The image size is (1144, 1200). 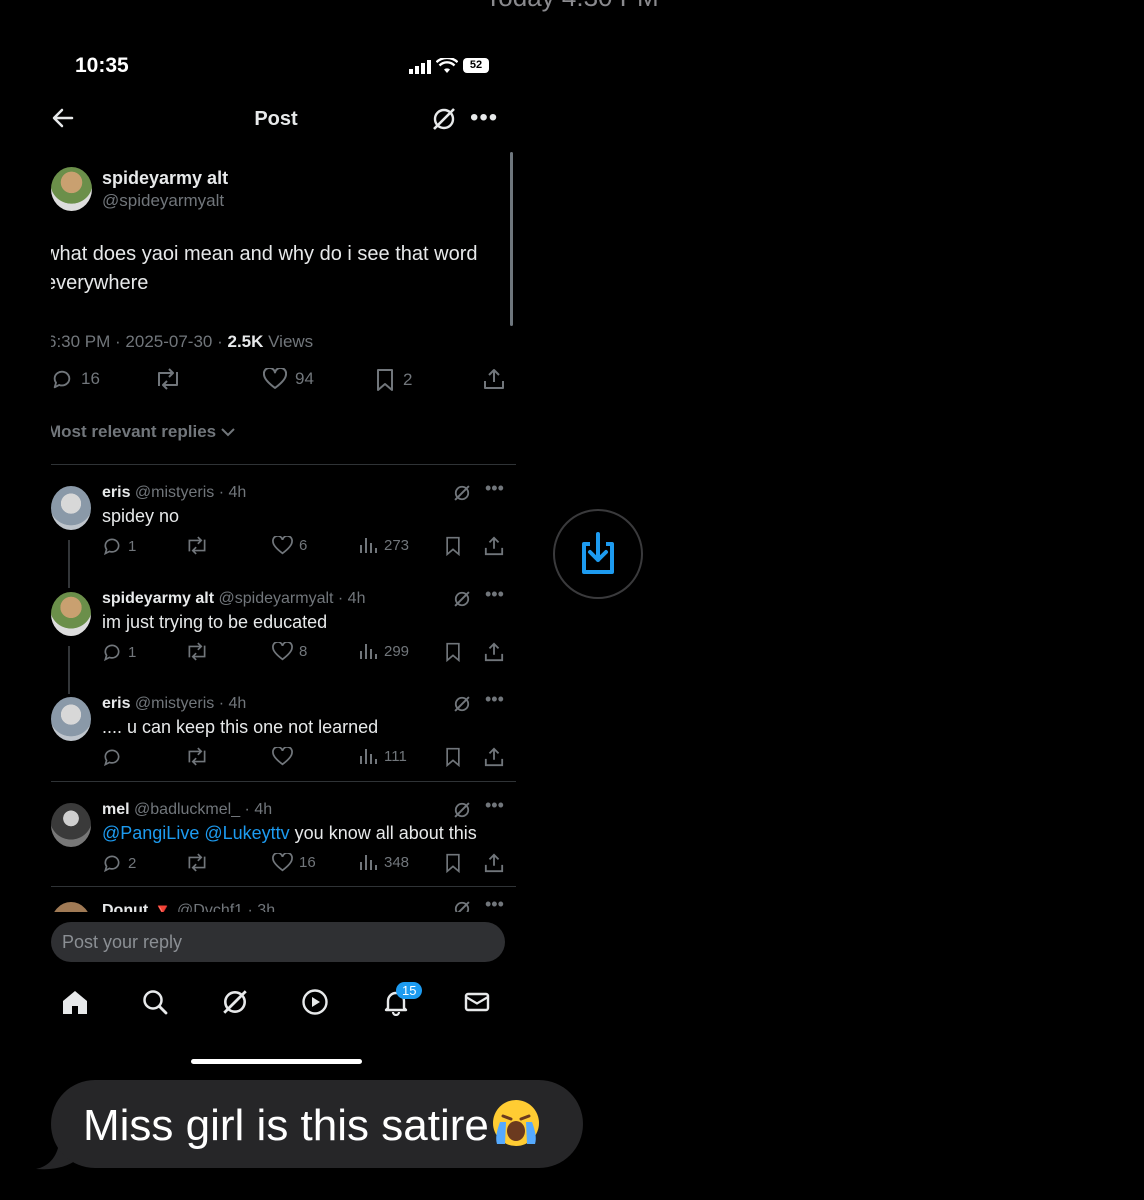 I want to click on mention-link: @Lukeyttv, so click(x=246, y=833).